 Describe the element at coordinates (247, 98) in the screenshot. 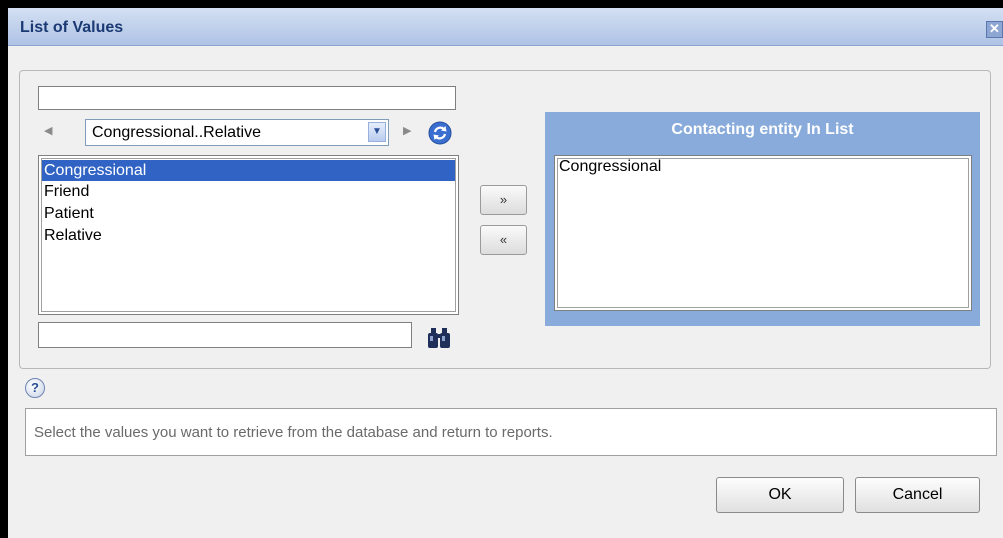

I see `filter-input` at that location.